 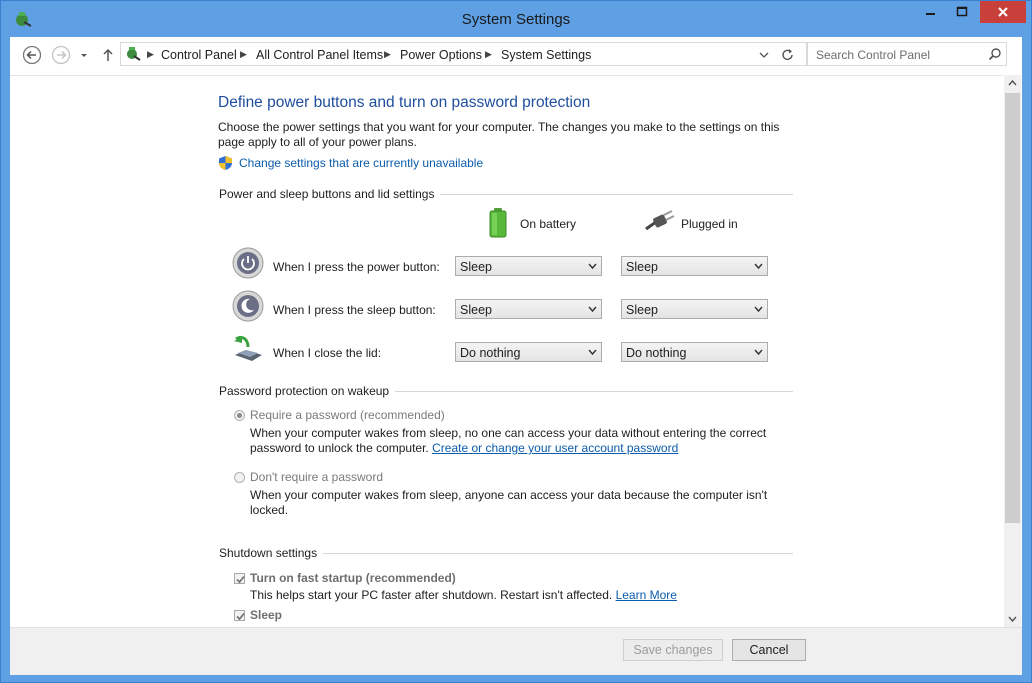 I want to click on up-button, so click(x=108, y=55).